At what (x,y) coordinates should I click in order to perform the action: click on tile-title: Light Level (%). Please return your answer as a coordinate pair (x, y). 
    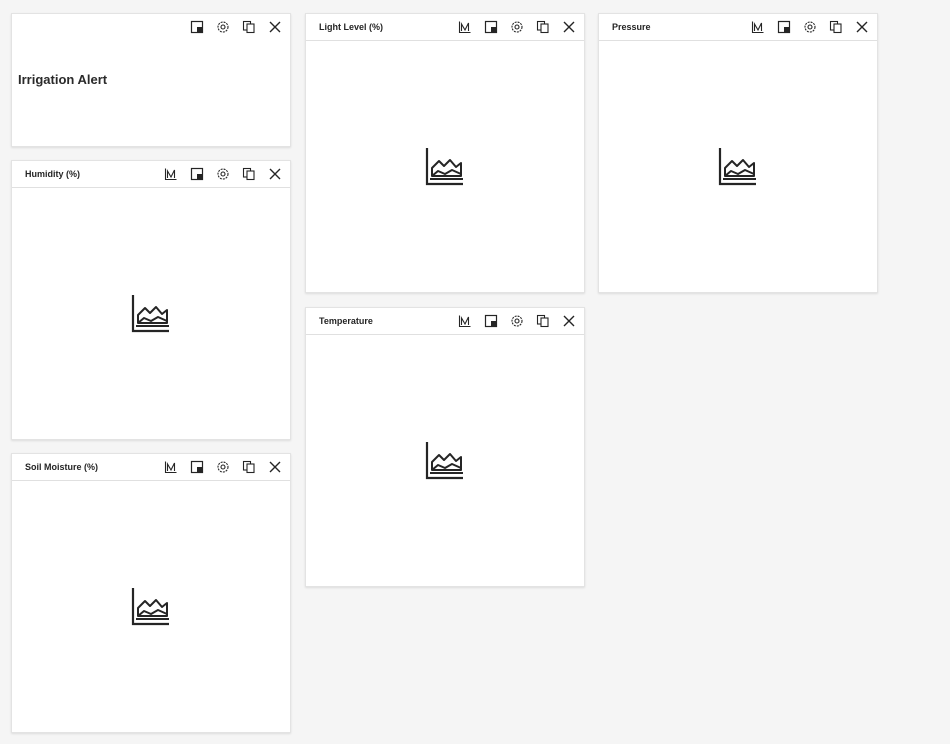
    Looking at the image, I should click on (351, 27).